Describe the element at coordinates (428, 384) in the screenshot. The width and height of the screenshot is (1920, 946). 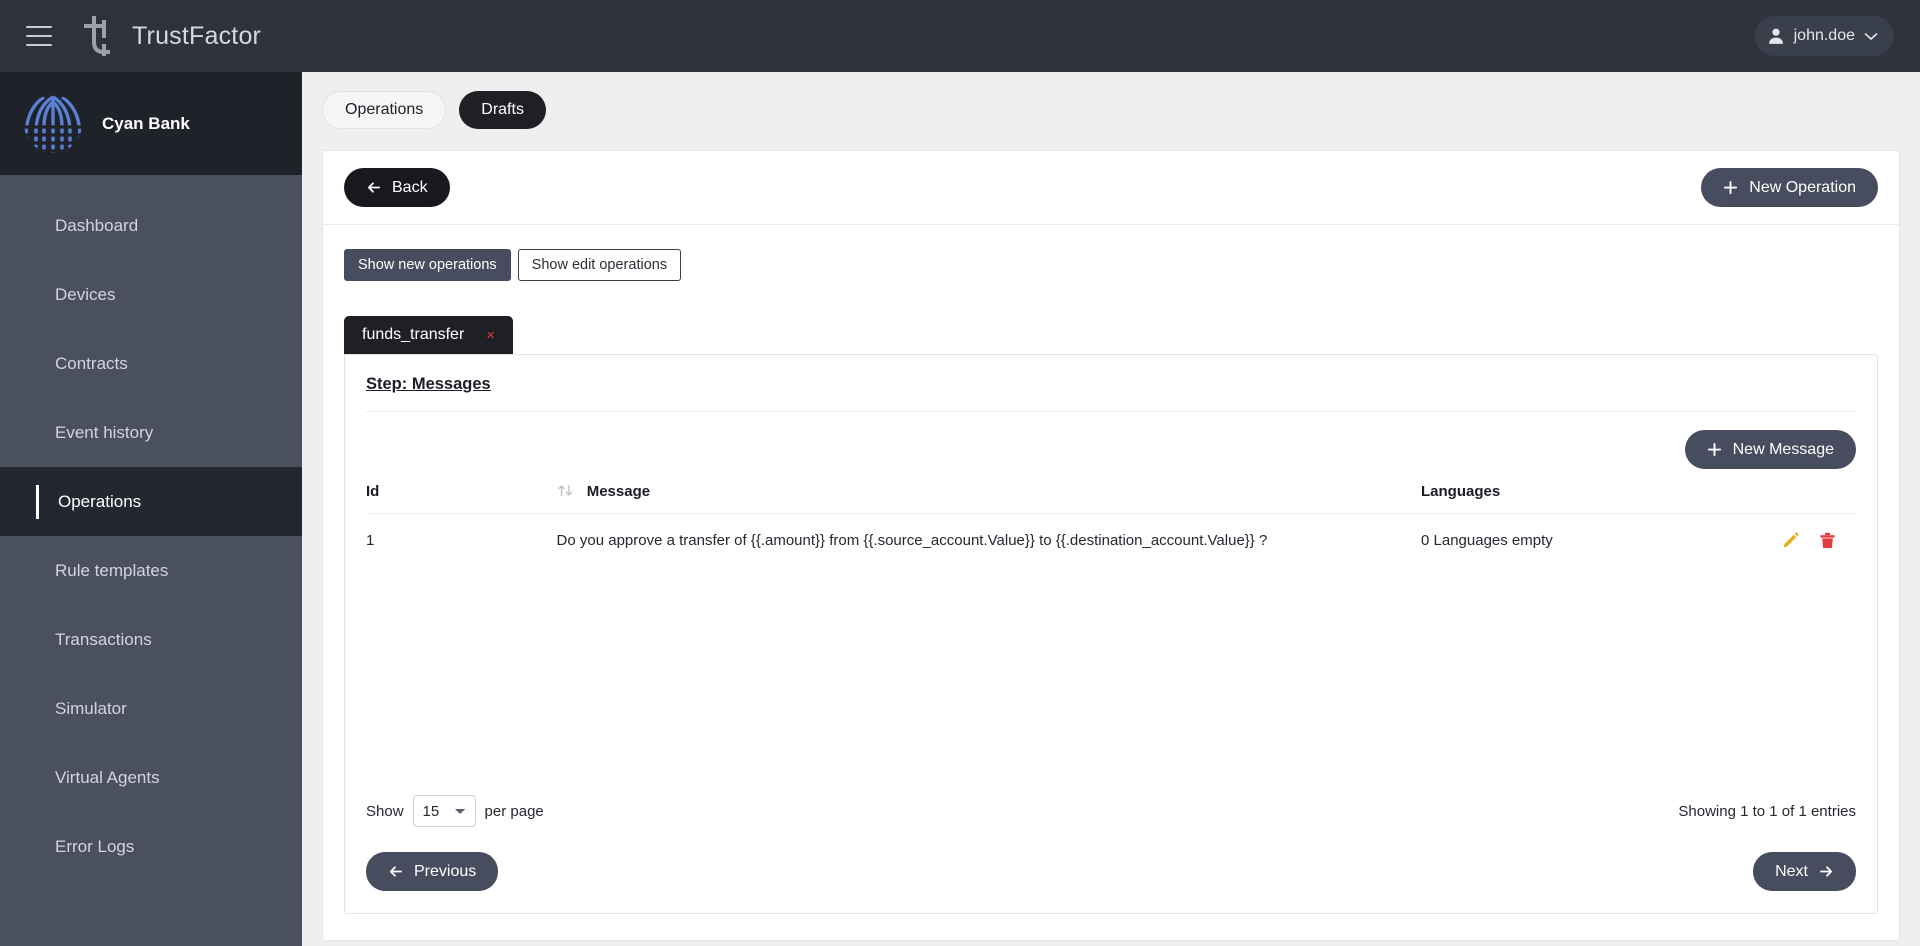
I see `step-title: Step: Messages` at that location.